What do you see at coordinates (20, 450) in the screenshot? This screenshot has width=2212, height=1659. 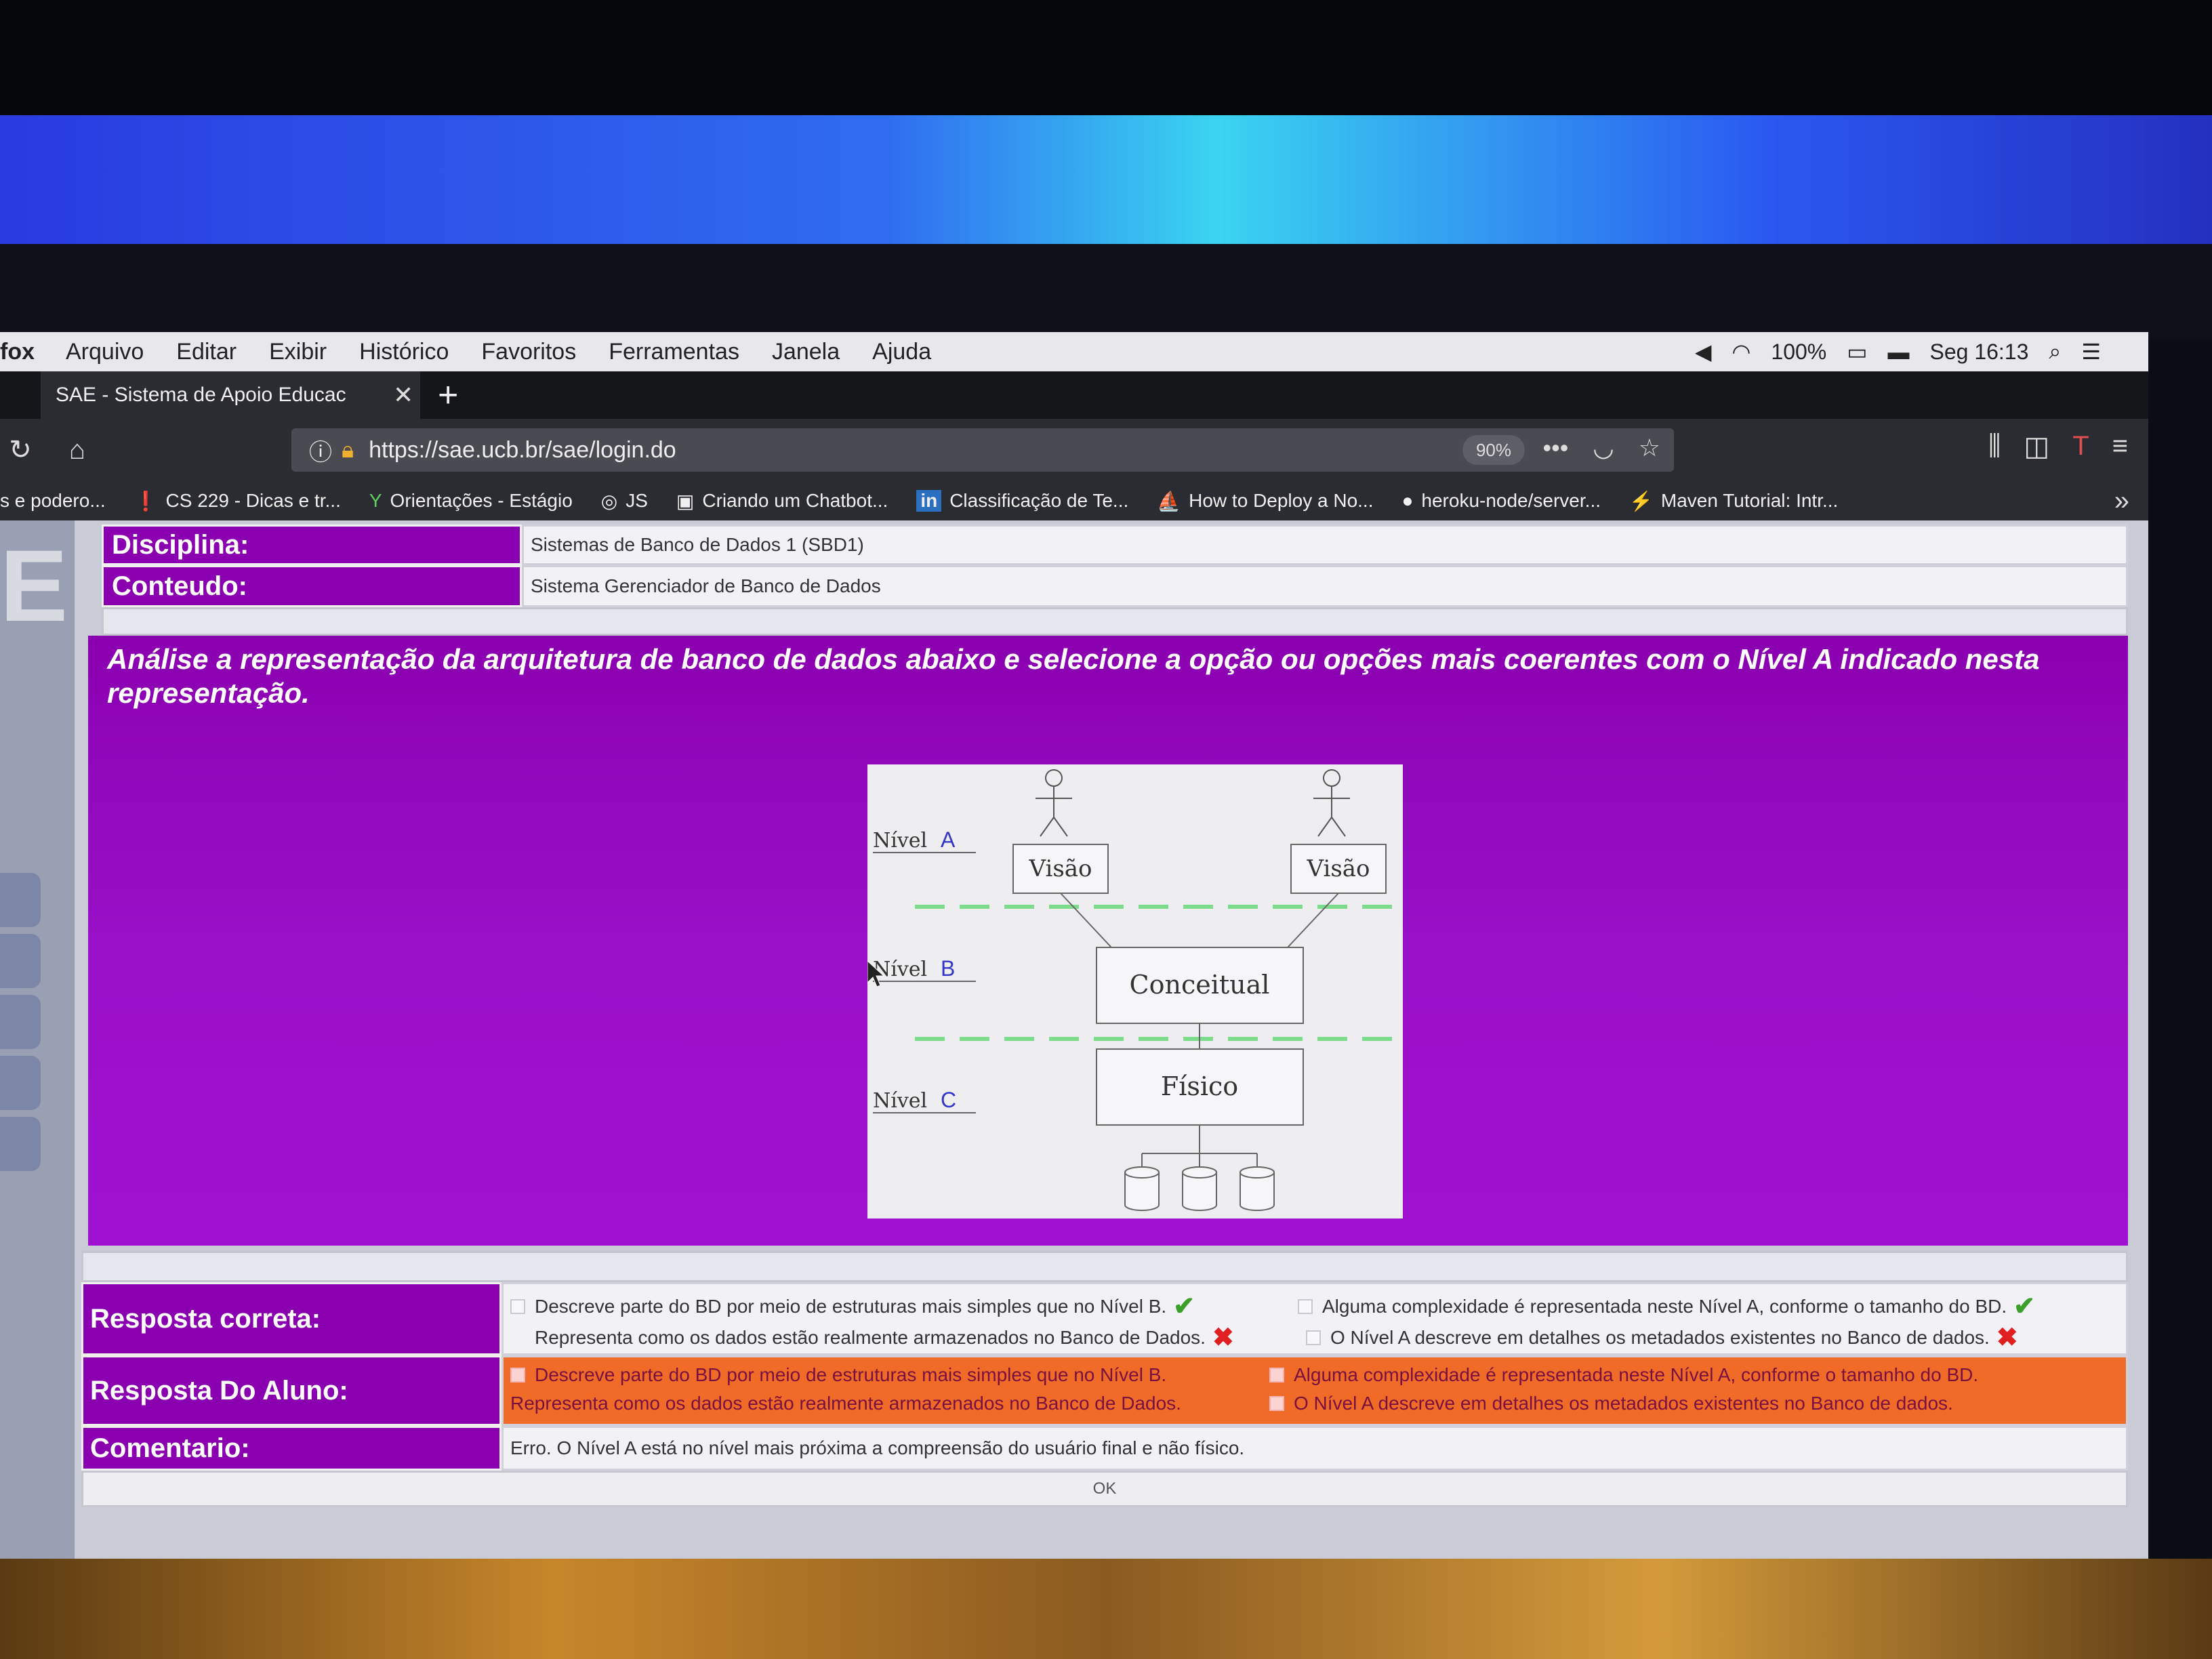 I see `reload-icon: ↻` at bounding box center [20, 450].